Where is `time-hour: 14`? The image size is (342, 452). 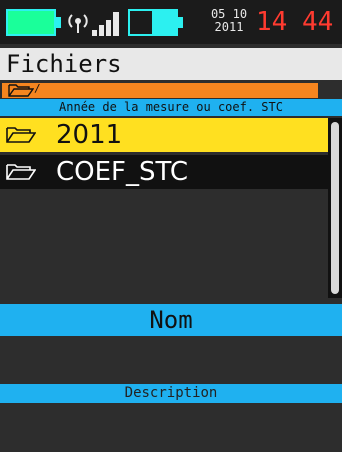 time-hour: 14 is located at coordinates (272, 22).